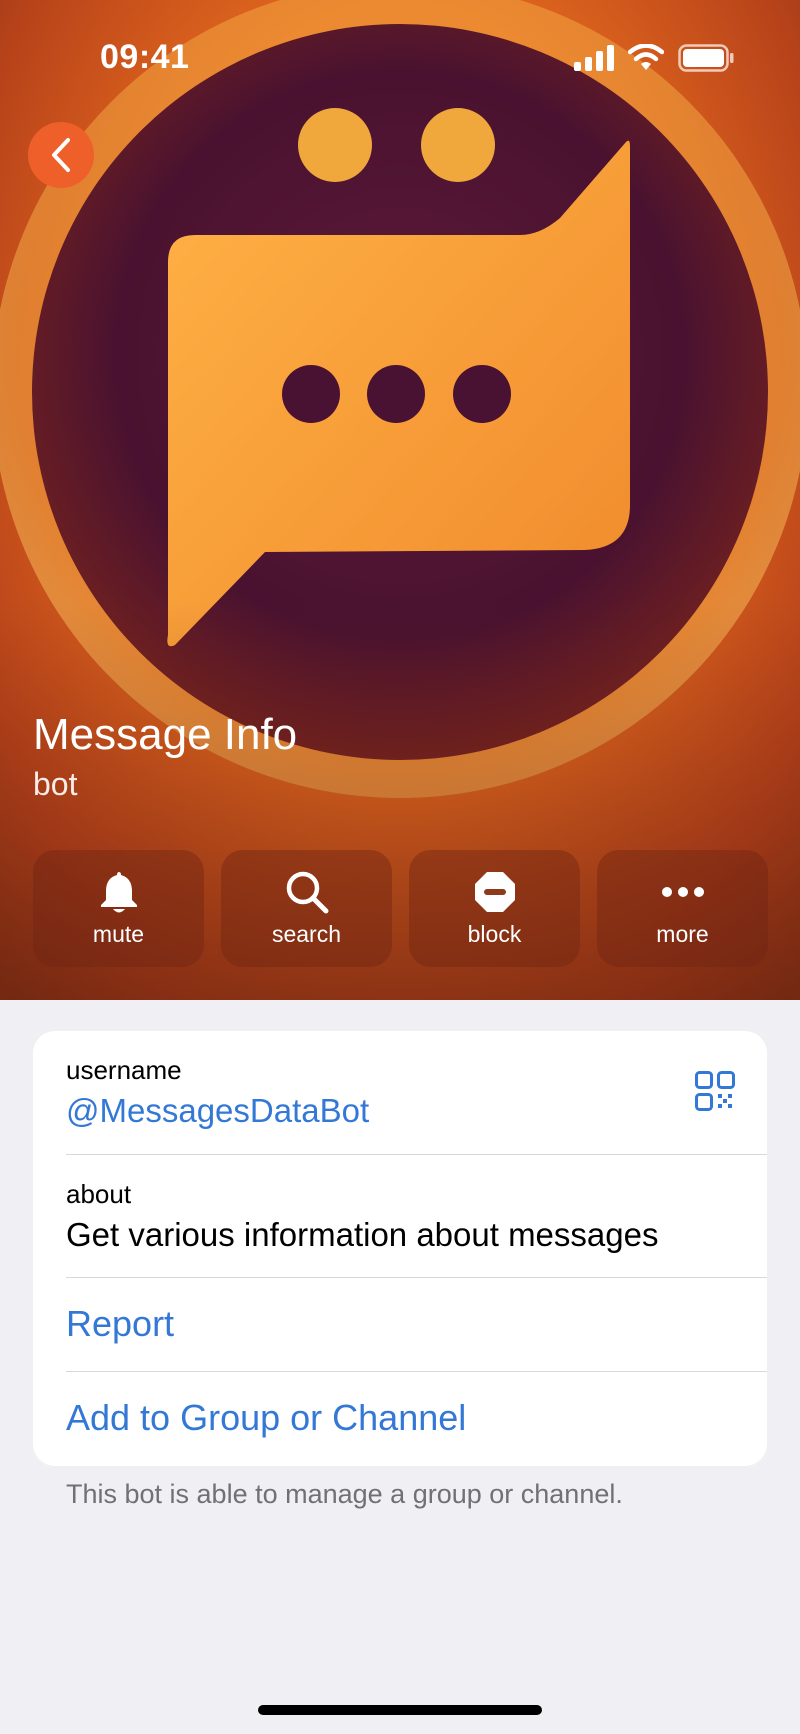 This screenshot has height=1734, width=800. I want to click on action-buttons: mute search block more, so click(400, 908).